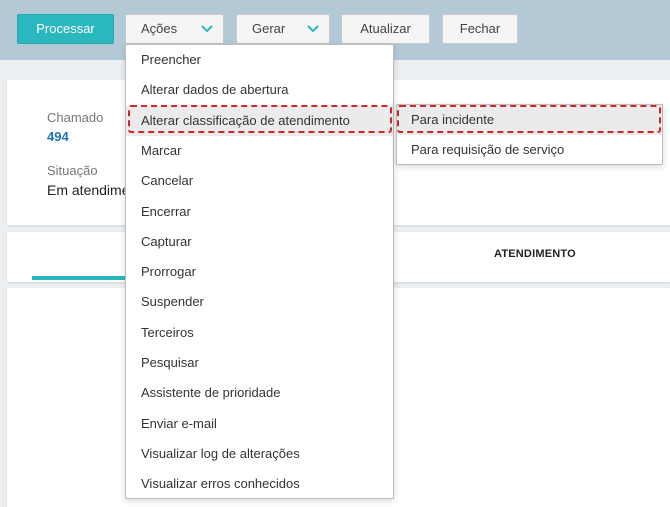  What do you see at coordinates (72, 170) in the screenshot?
I see `status-label: Situação` at bounding box center [72, 170].